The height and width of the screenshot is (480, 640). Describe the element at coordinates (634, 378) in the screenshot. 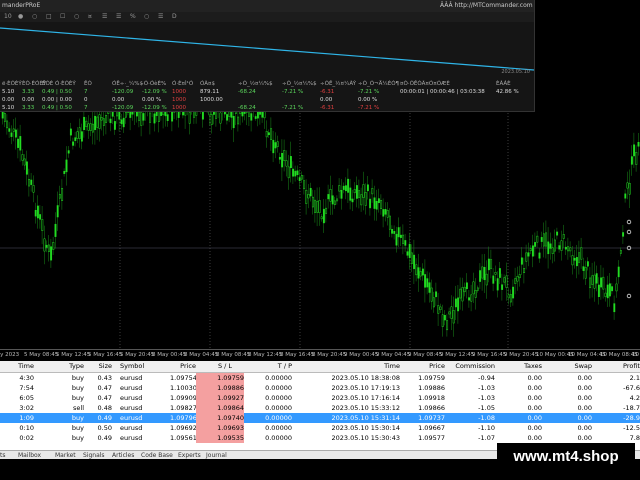

I see `table-cell: 2.1` at that location.